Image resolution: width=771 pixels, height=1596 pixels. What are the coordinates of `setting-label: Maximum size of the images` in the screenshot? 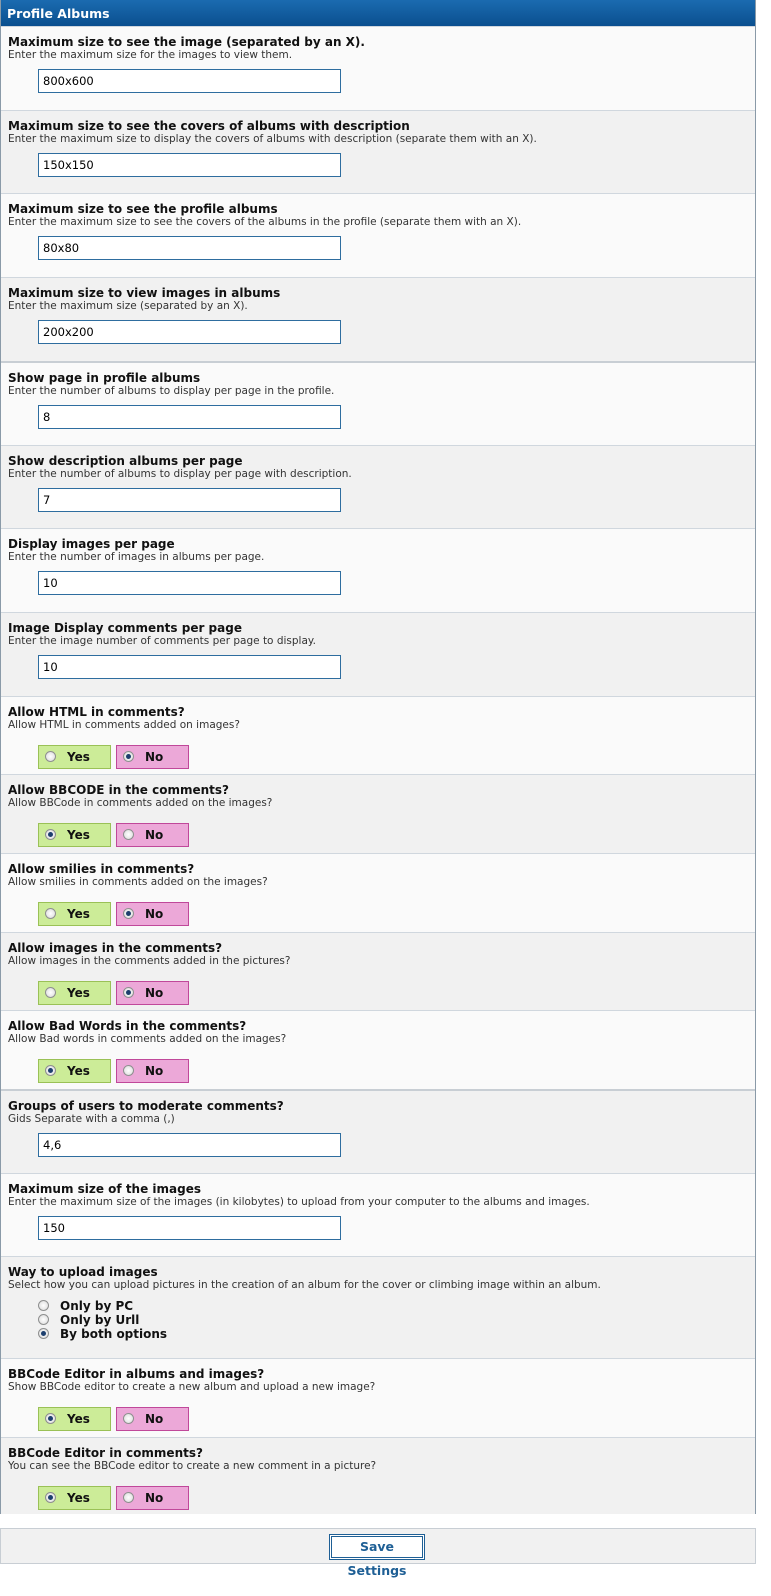 It's located at (105, 1189).